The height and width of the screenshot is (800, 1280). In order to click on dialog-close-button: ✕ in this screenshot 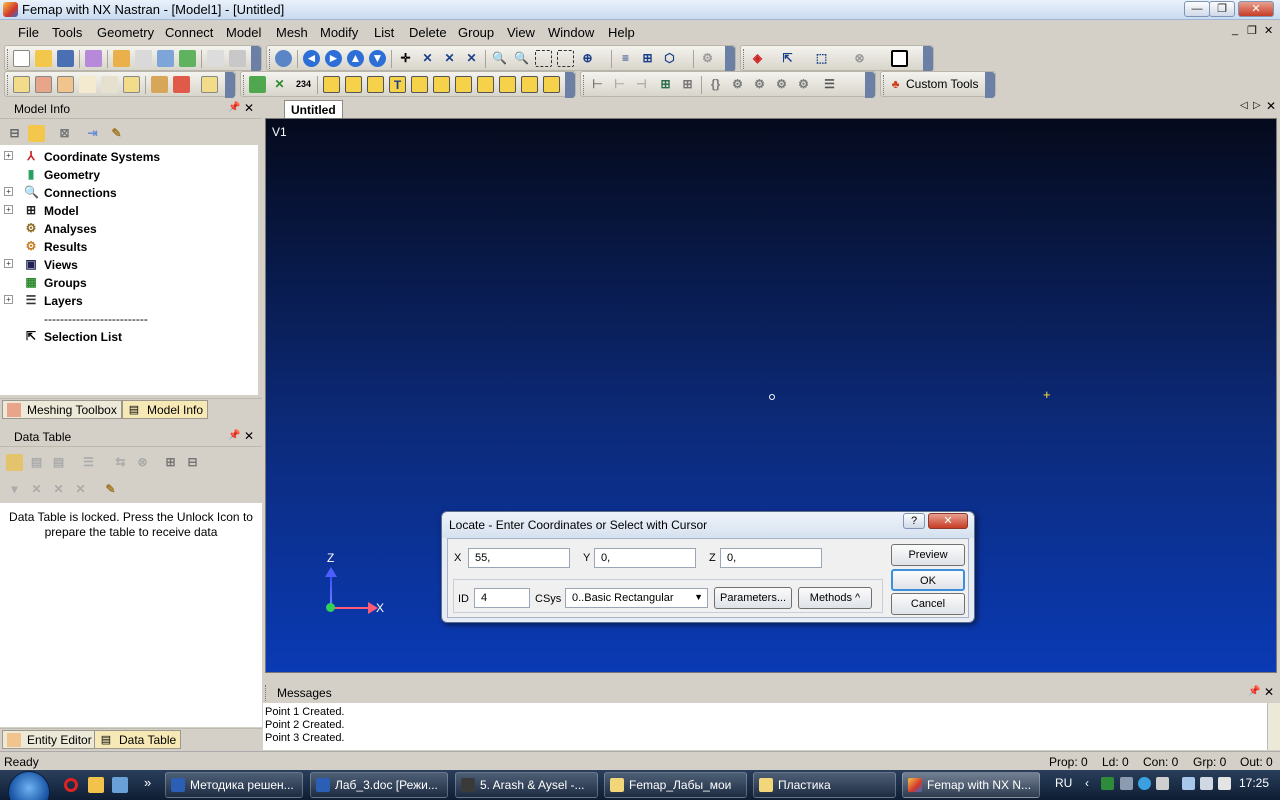, I will do `click(948, 521)`.